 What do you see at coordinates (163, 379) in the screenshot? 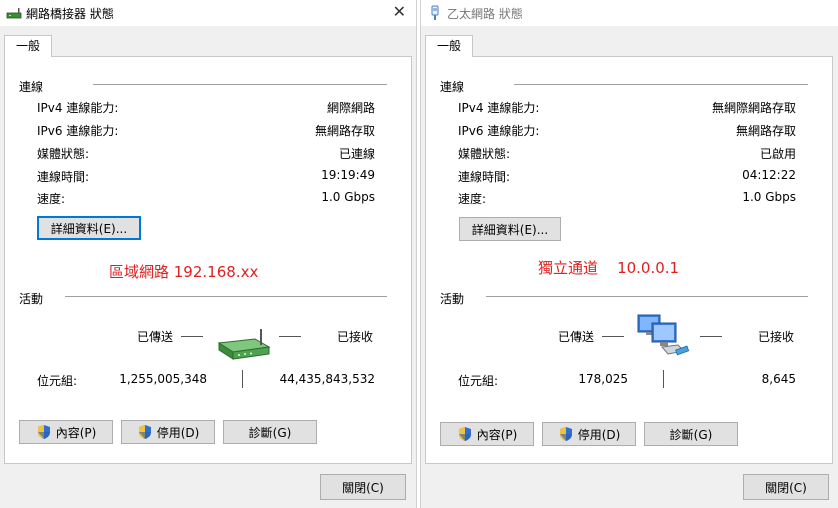
I see `bytes-sent-value: 1,255,005,348` at bounding box center [163, 379].